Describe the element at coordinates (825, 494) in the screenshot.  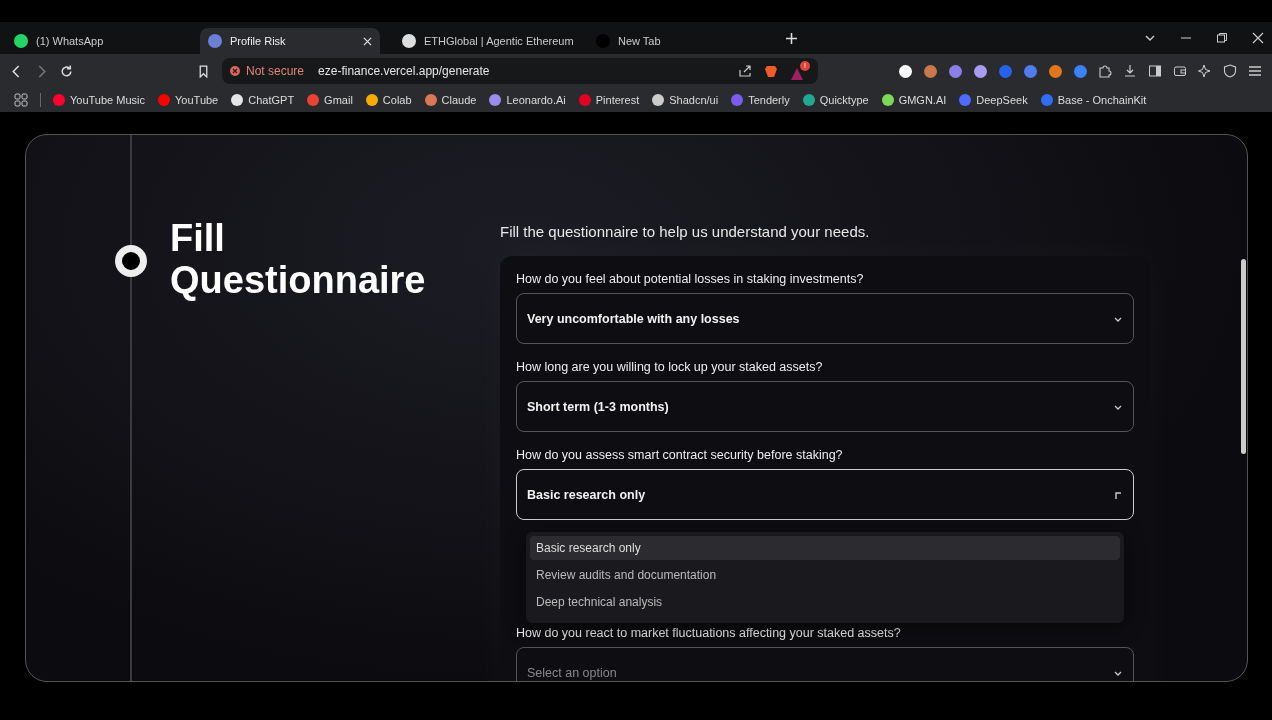
I see `select-field: Basic research only` at that location.